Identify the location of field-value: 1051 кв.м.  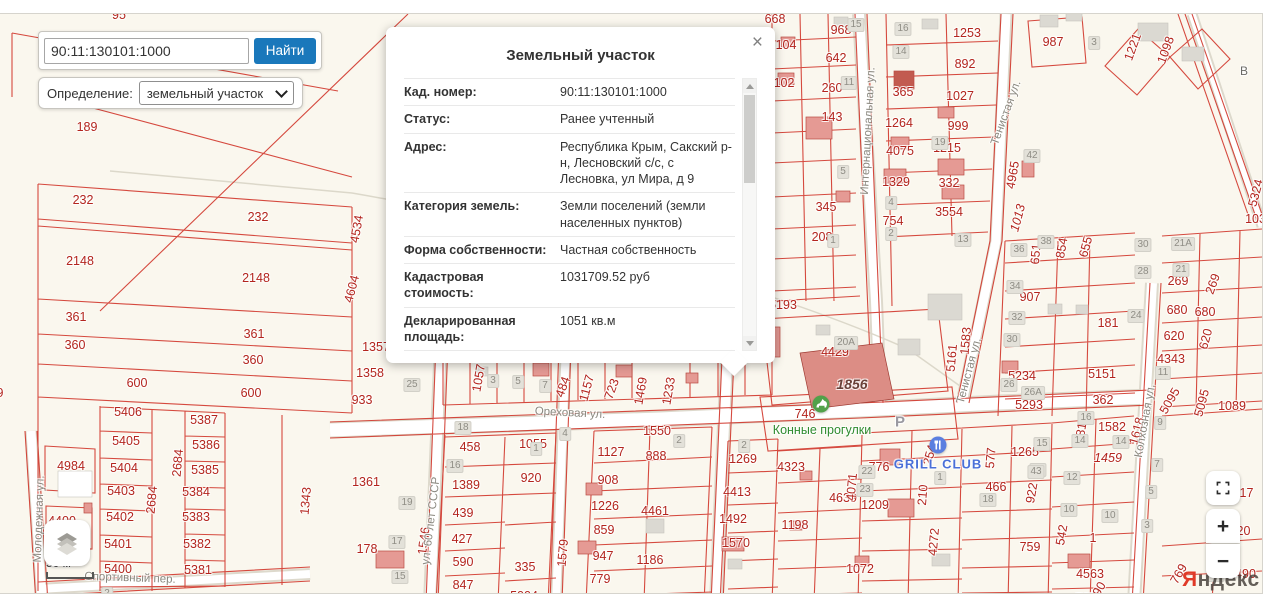
(588, 320).